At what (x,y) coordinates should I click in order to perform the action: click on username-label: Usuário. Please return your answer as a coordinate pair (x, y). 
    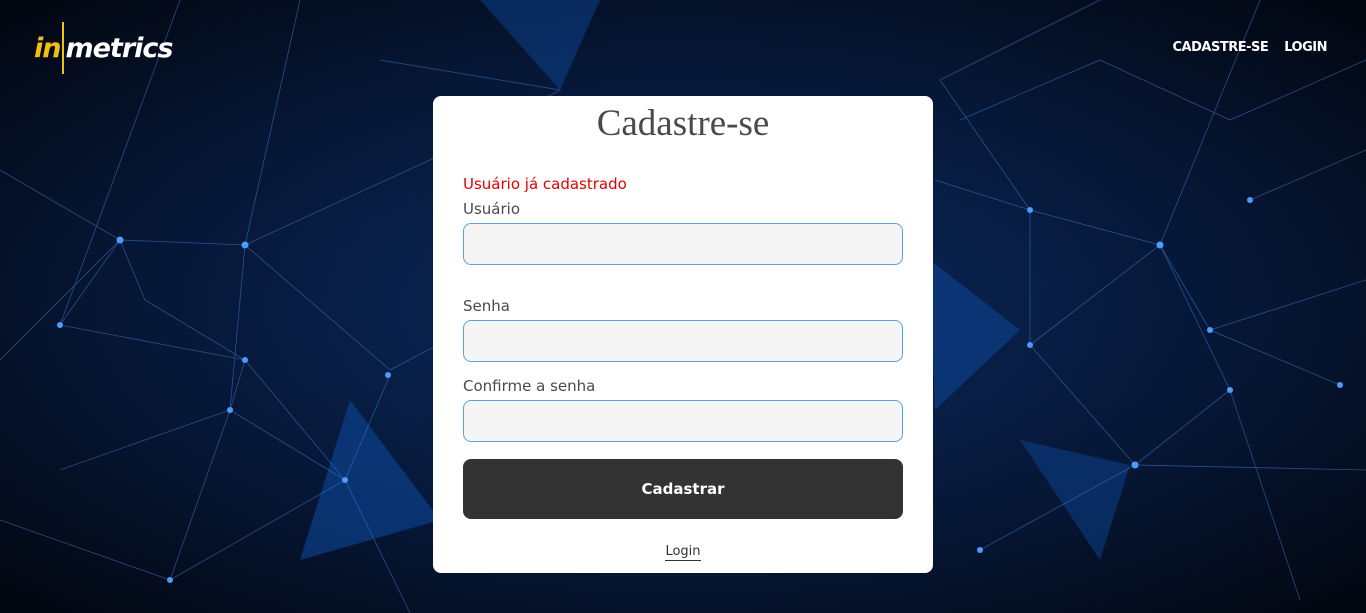
    Looking at the image, I should click on (492, 209).